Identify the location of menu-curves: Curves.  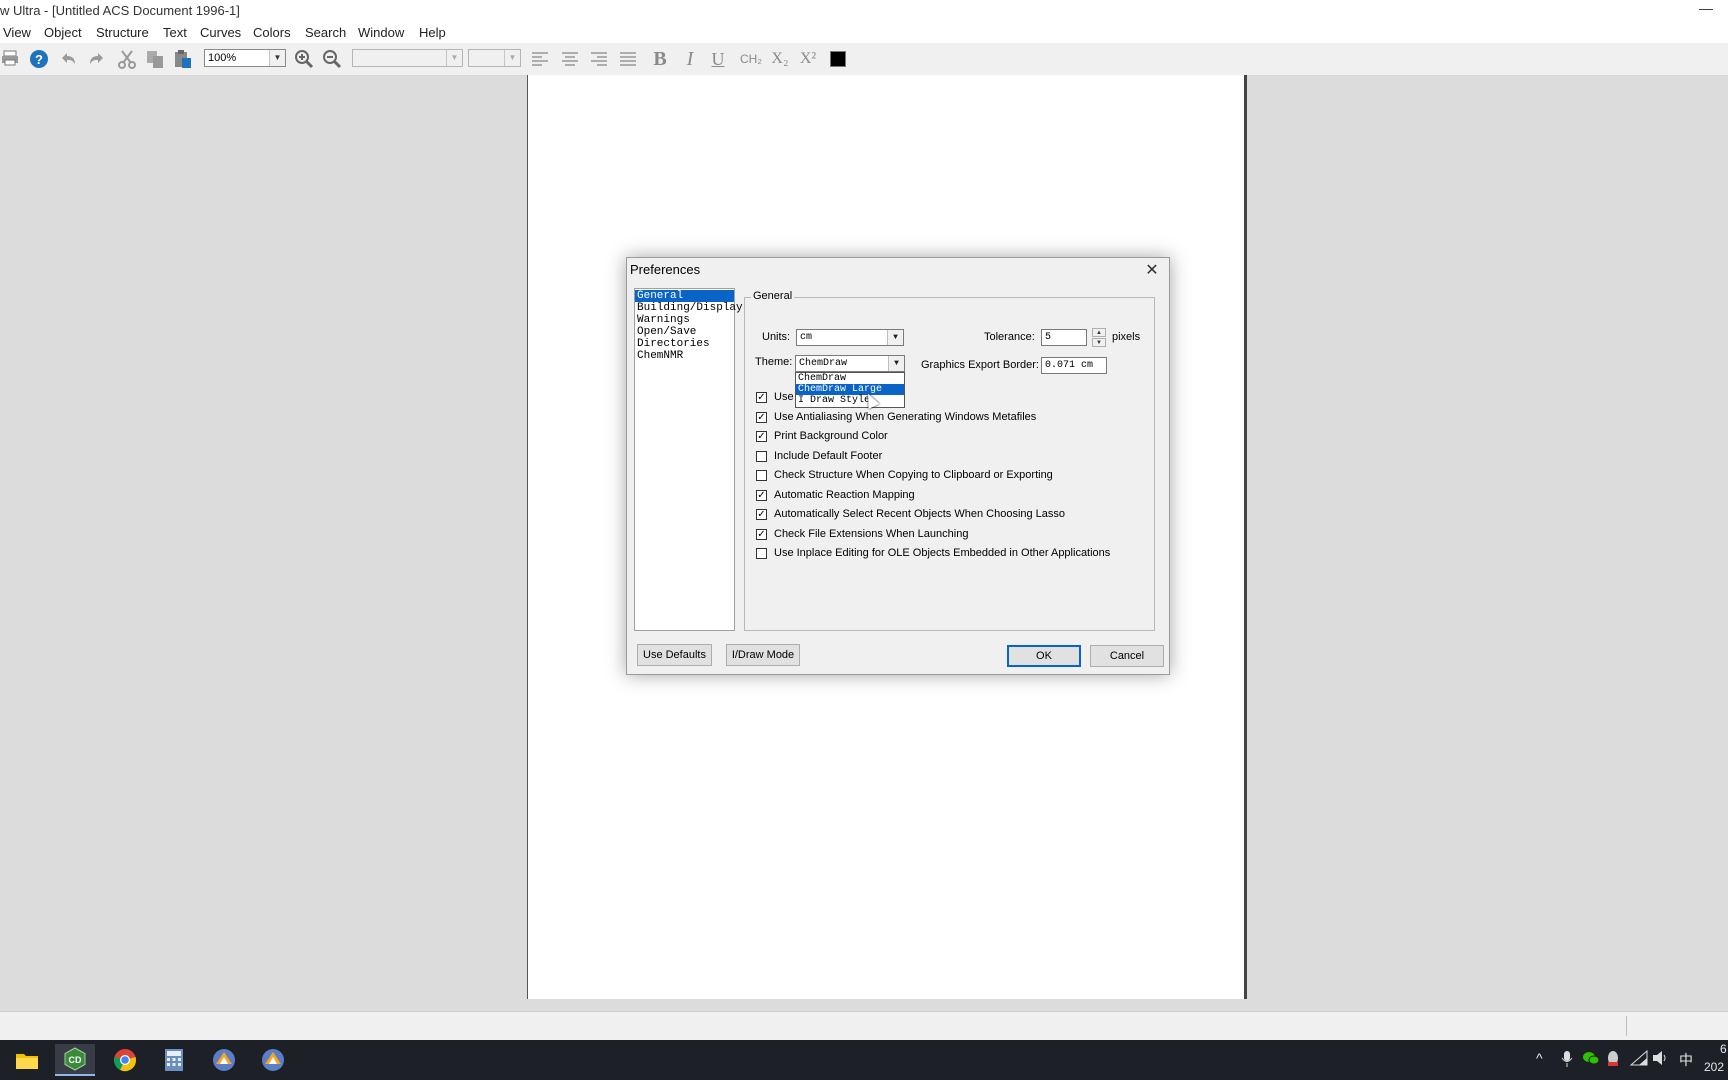
(220, 32).